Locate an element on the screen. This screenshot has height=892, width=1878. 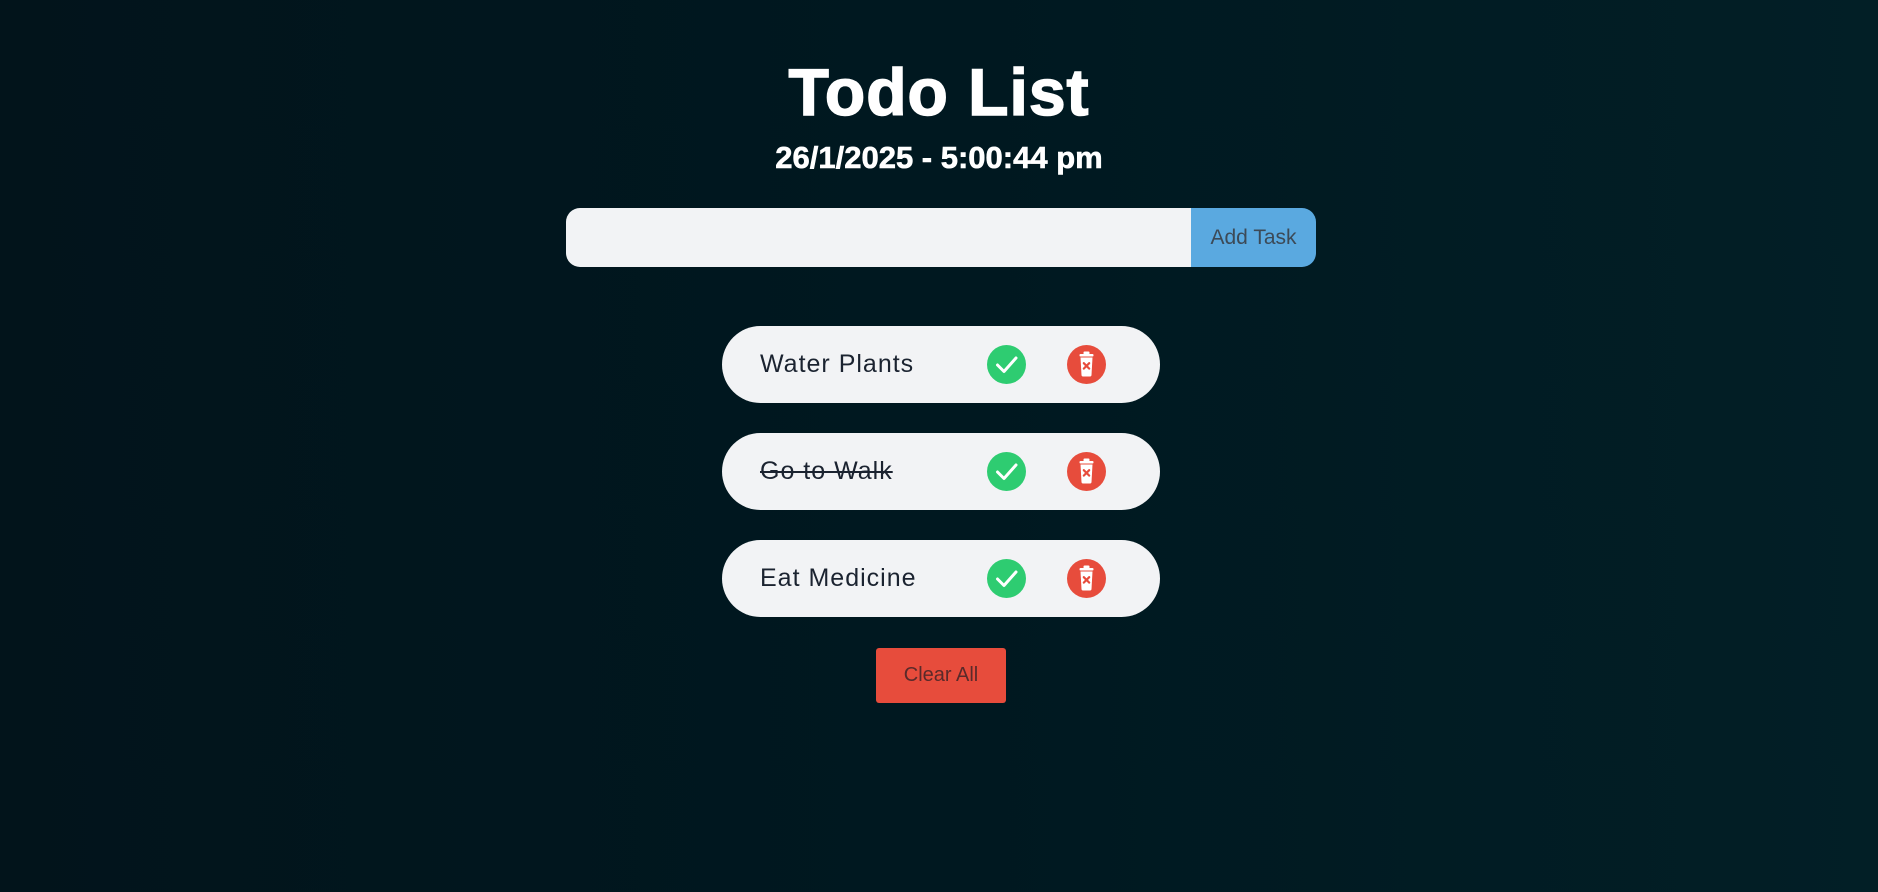
task-item: Water Plants is located at coordinates (941, 364).